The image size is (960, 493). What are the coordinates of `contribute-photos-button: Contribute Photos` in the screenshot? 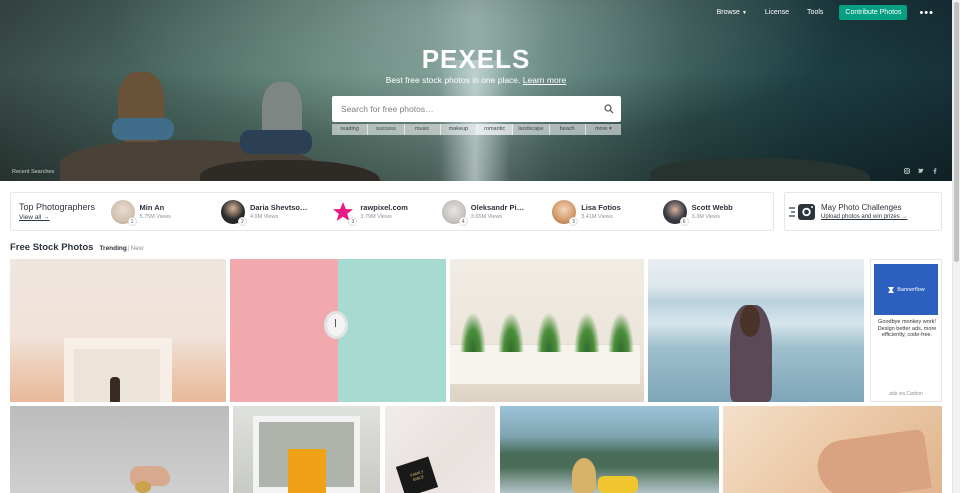 It's located at (873, 12).